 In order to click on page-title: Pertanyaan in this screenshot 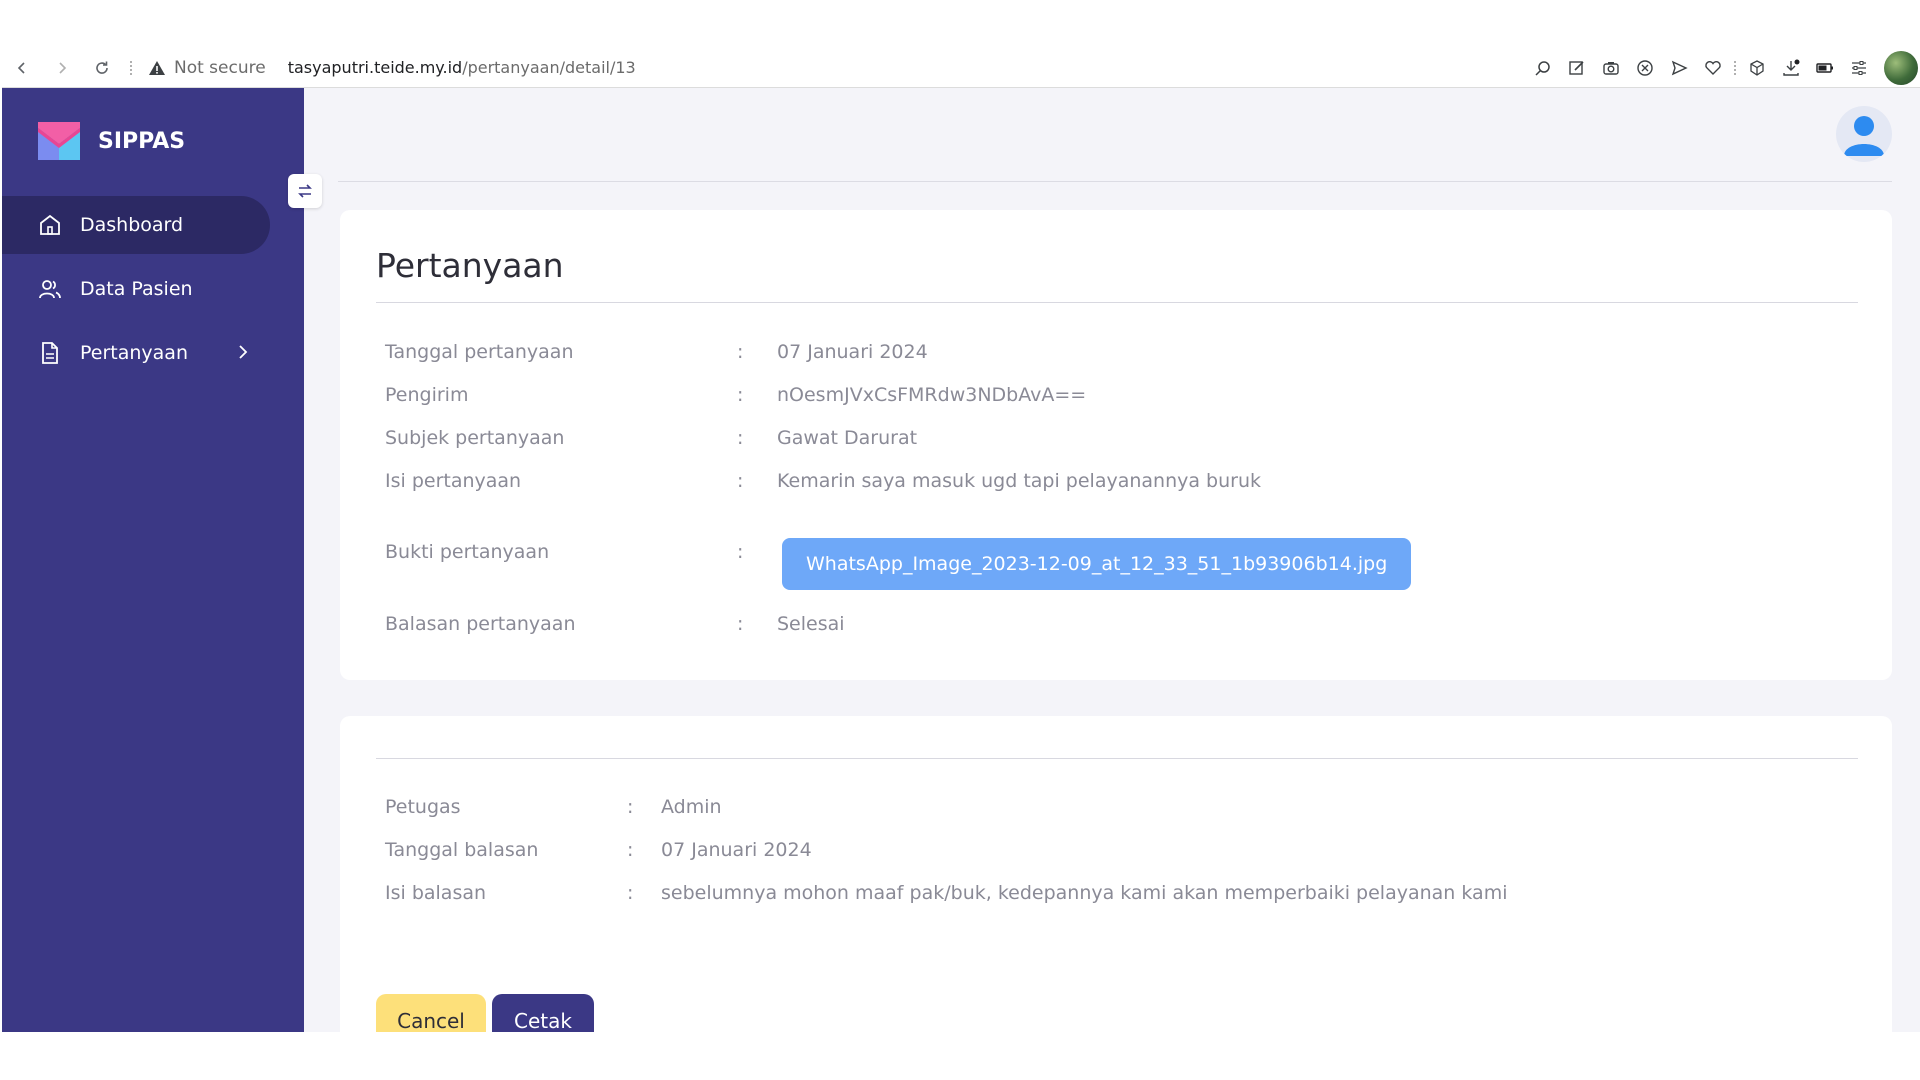, I will do `click(470, 265)`.